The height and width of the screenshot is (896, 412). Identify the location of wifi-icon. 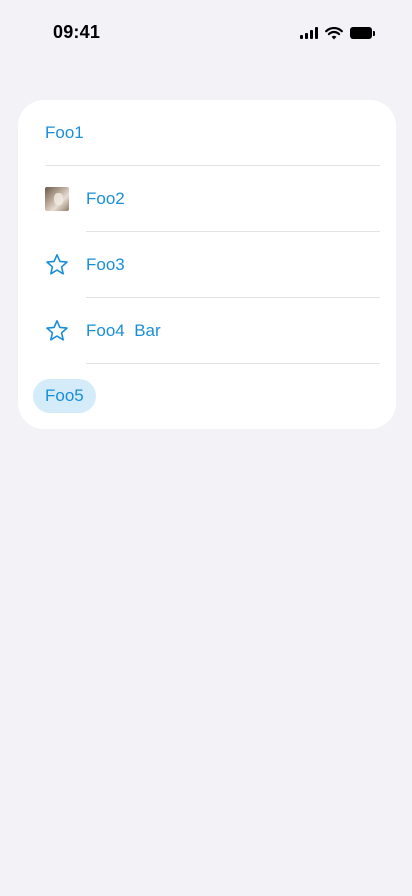
(334, 32).